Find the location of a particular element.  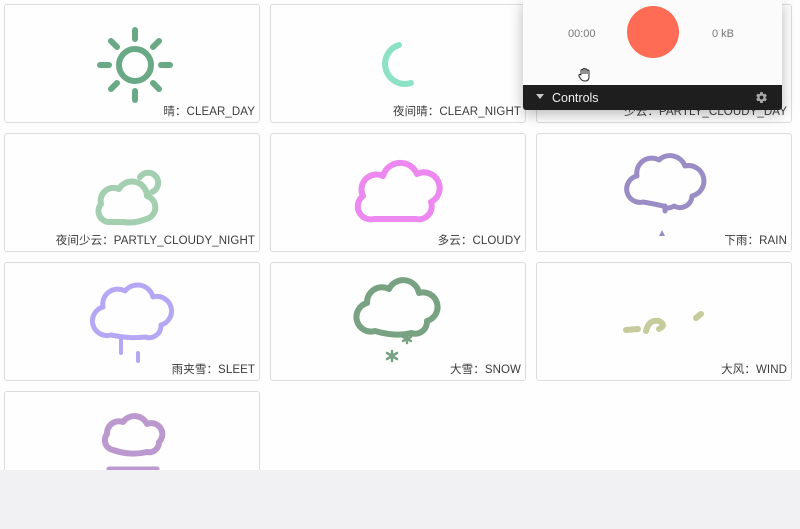

card-fog is located at coordinates (132, 430).